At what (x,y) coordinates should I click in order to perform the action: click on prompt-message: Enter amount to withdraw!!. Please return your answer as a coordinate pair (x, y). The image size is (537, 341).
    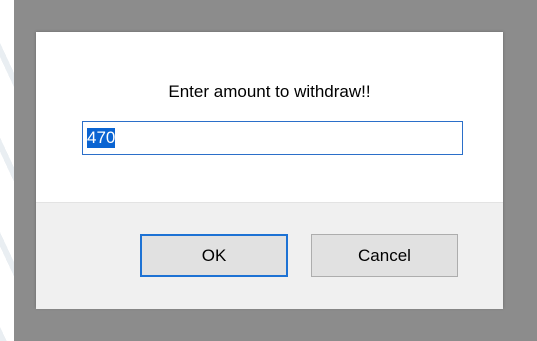
    Looking at the image, I should click on (269, 91).